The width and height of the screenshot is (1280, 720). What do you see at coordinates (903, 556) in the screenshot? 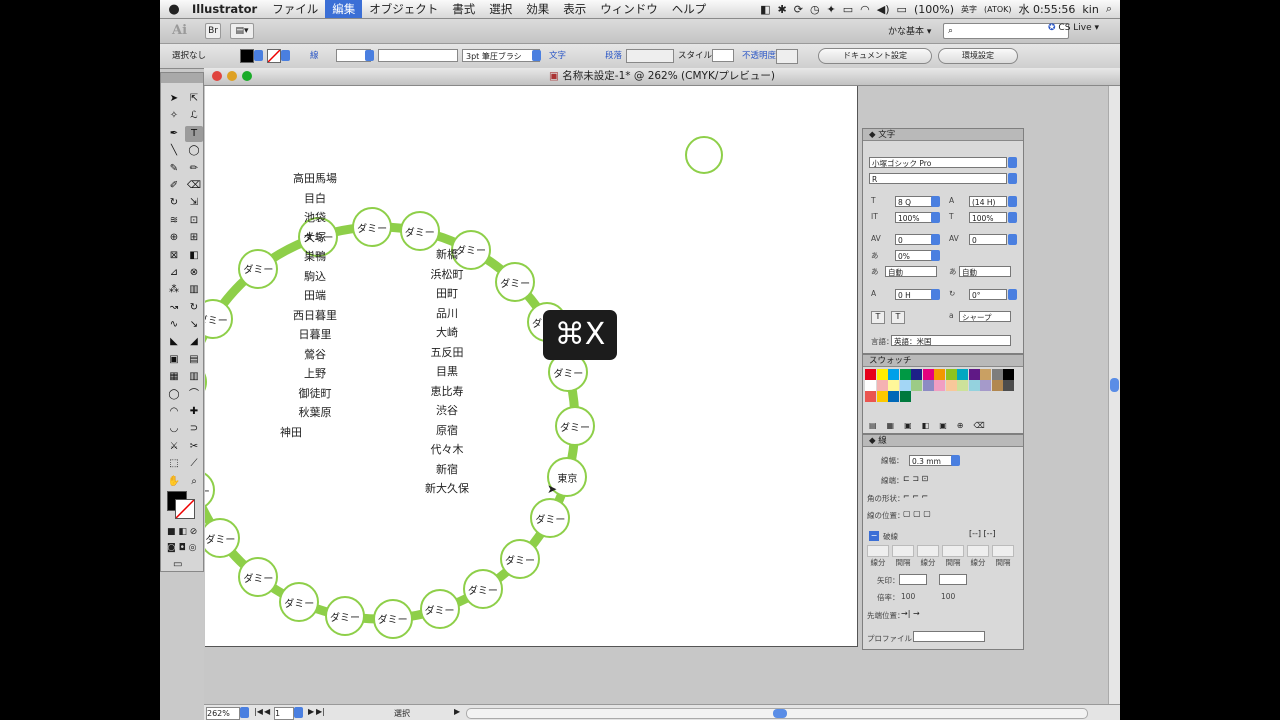
I see `gap-cell: 間隔` at bounding box center [903, 556].